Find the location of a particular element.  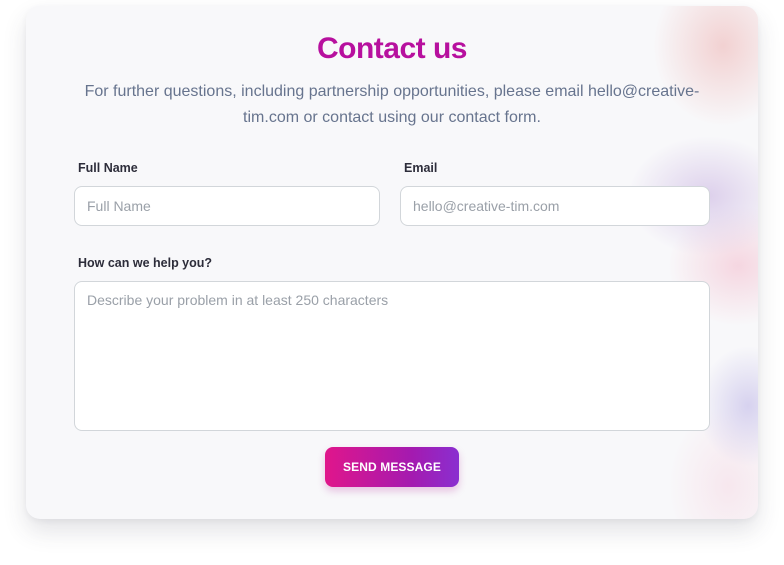

page-title: Contact us is located at coordinates (392, 48).